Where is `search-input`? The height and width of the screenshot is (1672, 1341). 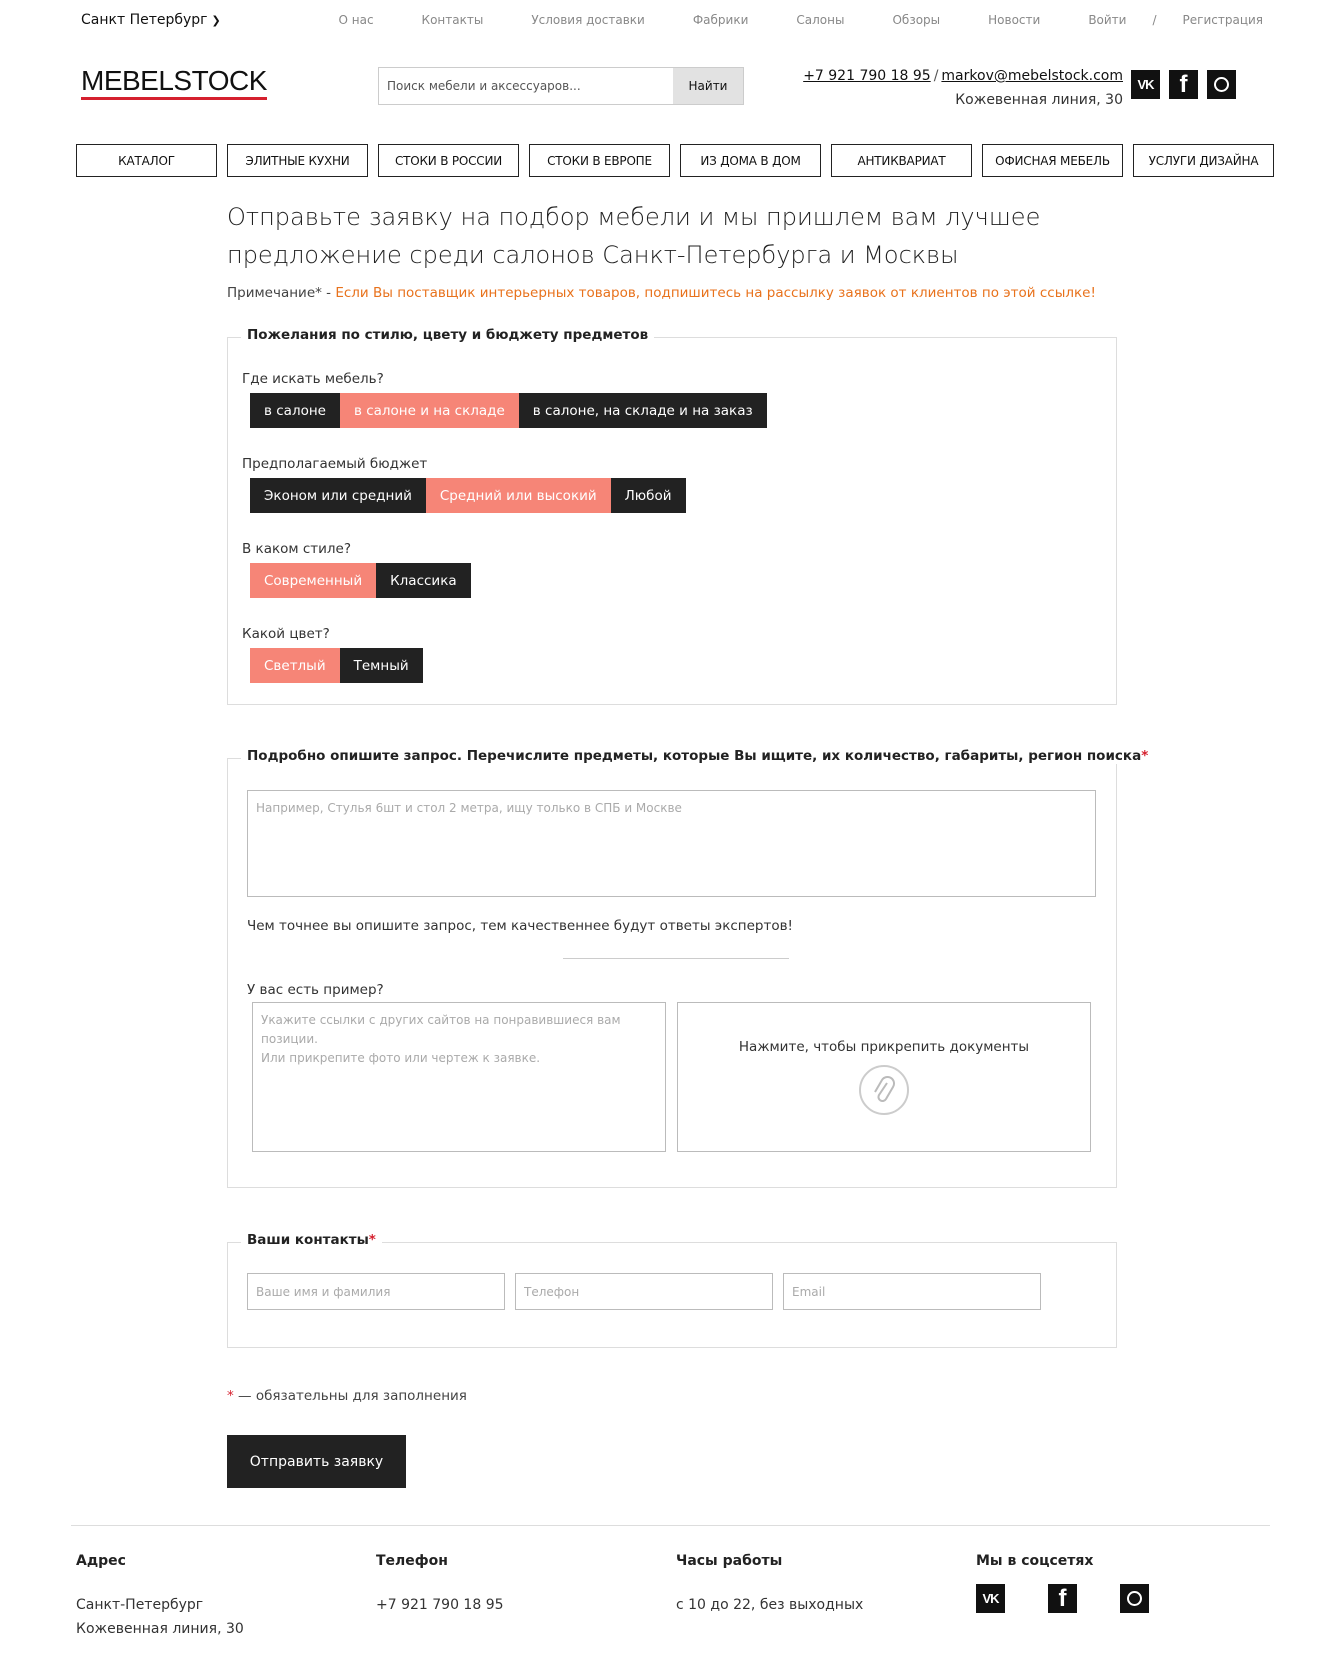
search-input is located at coordinates (526, 86).